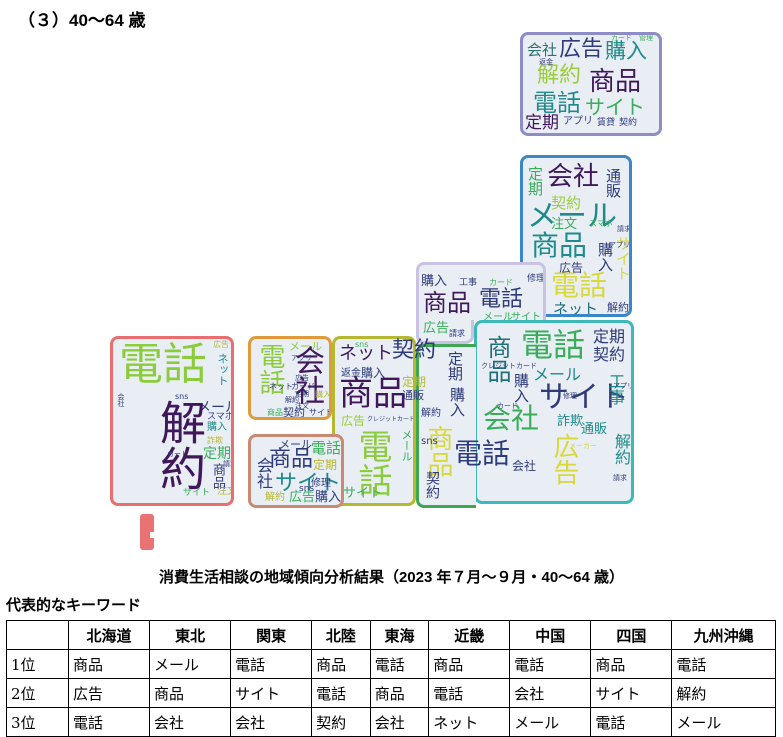  Describe the element at coordinates (469, 635) in the screenshot. I see `header-cell: 近畿` at that location.